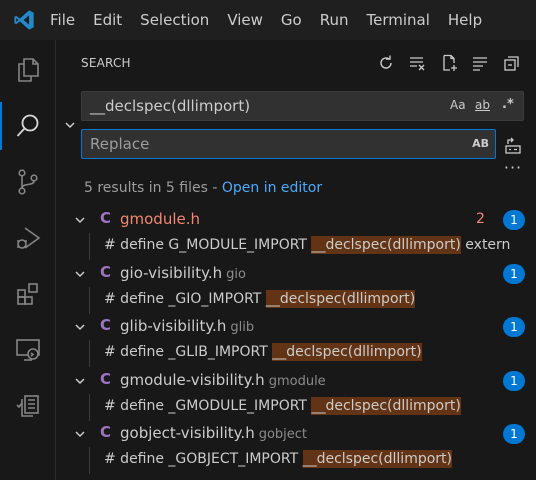 The image size is (536, 480). What do you see at coordinates (272, 188) in the screenshot?
I see `open-in-editor-link: Open in editor` at bounding box center [272, 188].